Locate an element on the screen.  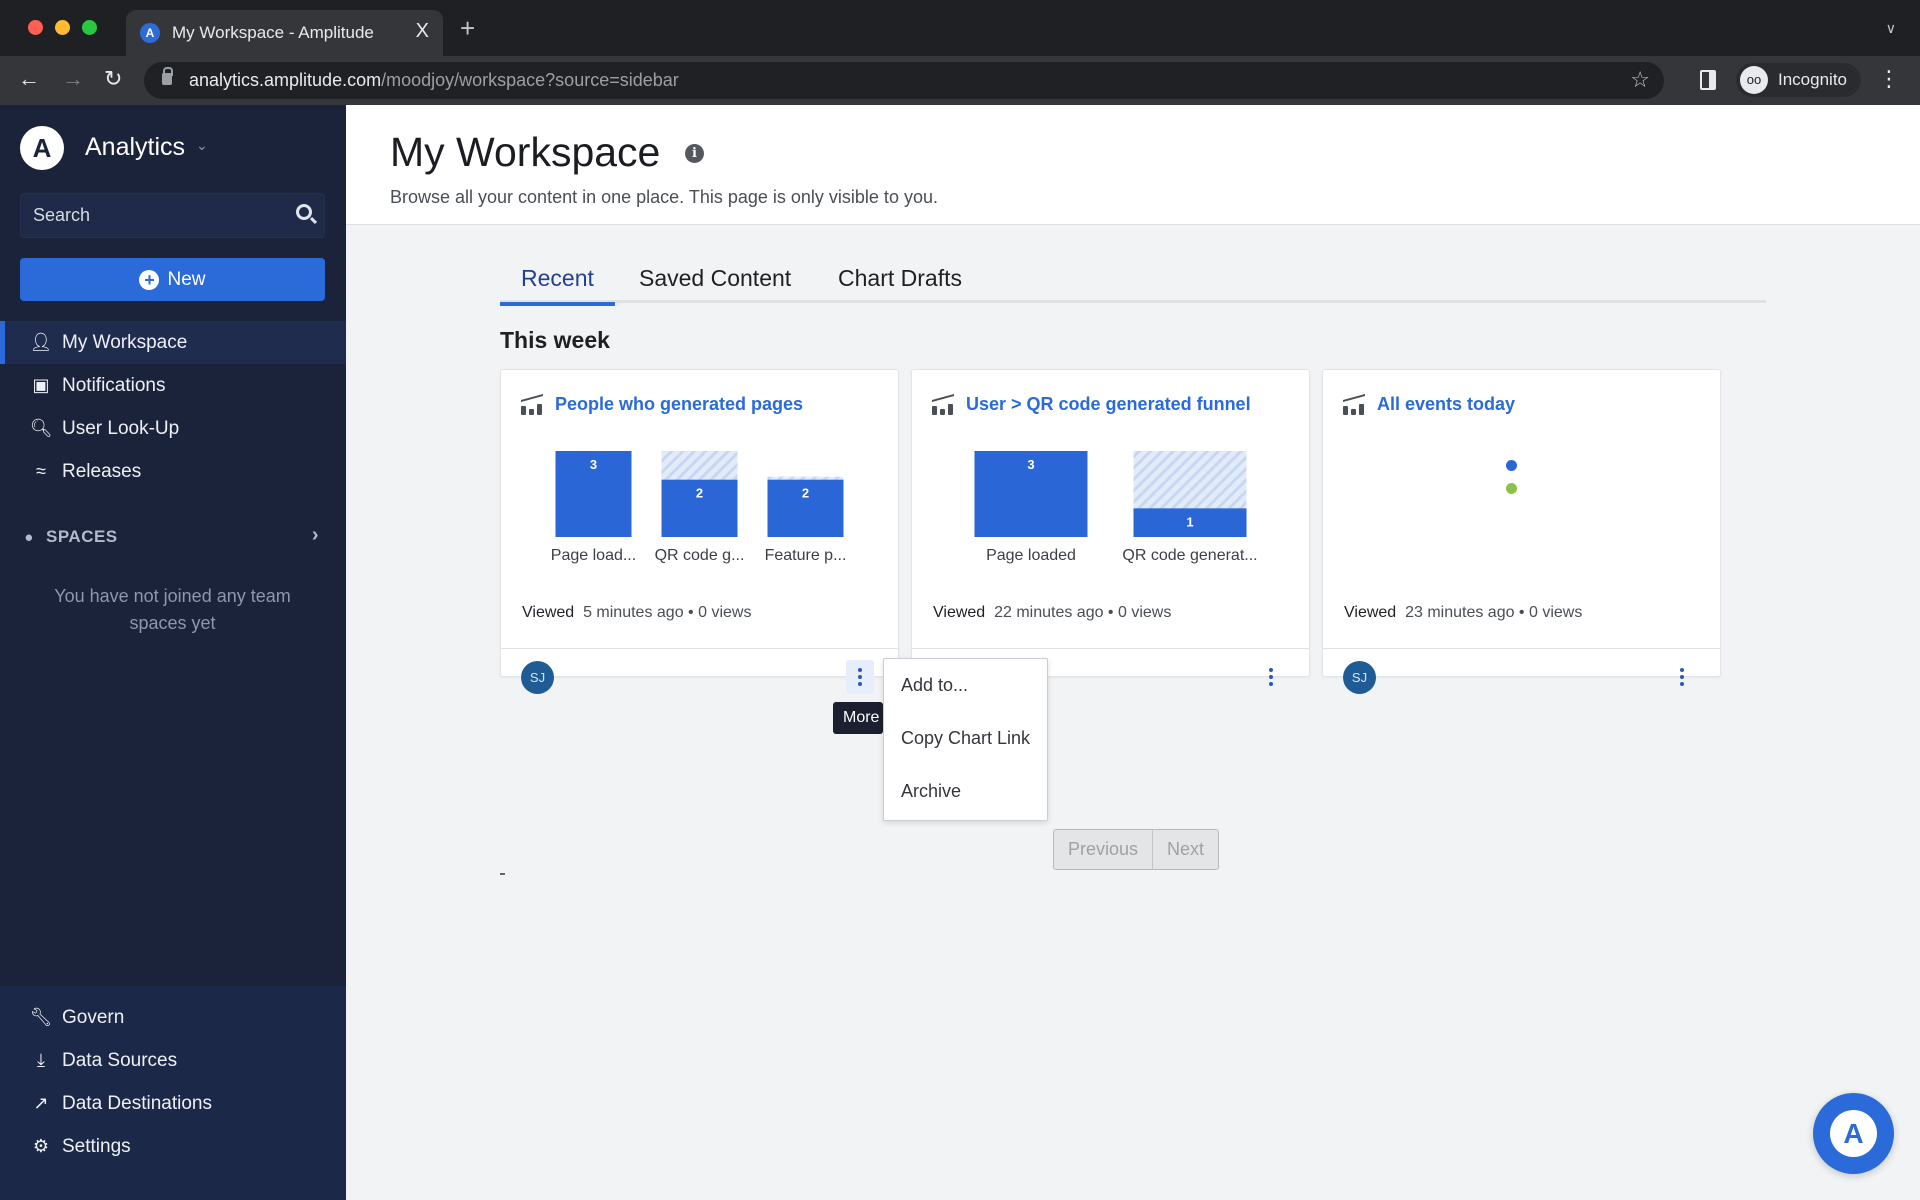
sidebar-item-releases: ≈ Releases is located at coordinates (173, 471).